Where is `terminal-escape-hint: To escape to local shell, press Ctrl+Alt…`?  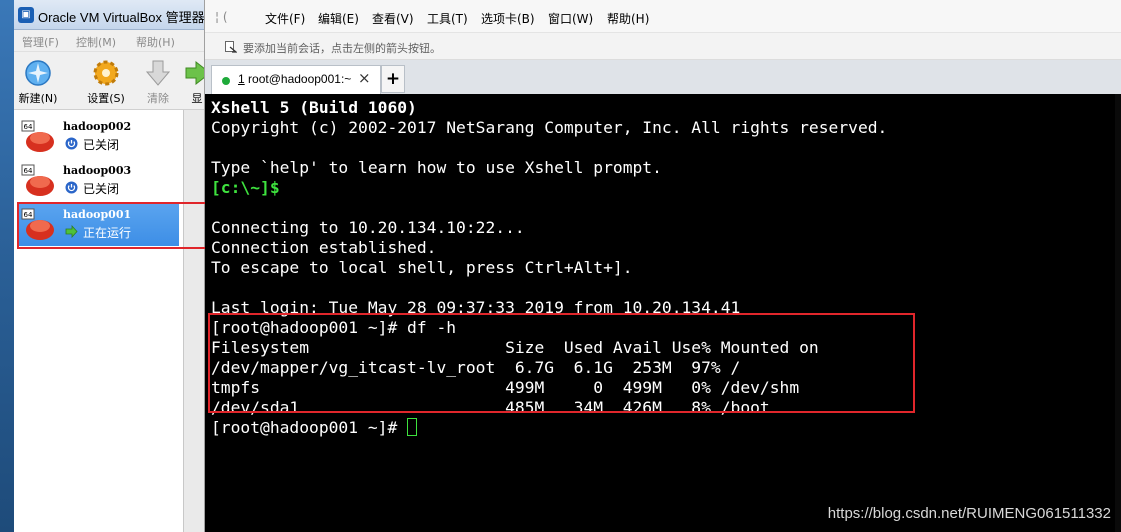 terminal-escape-hint: To escape to local shell, press Ctrl+Alt… is located at coordinates (422, 267).